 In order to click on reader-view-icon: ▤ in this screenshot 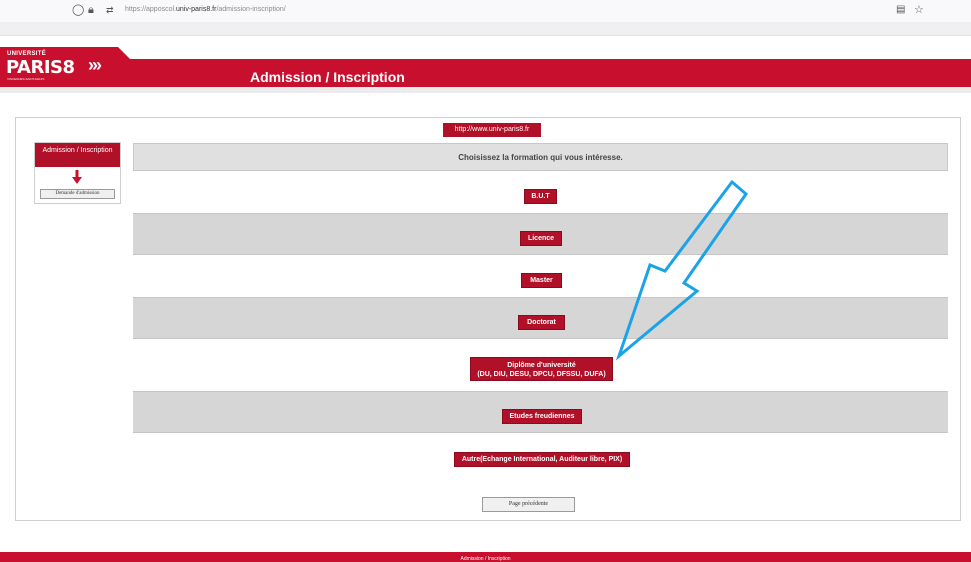, I will do `click(900, 10)`.